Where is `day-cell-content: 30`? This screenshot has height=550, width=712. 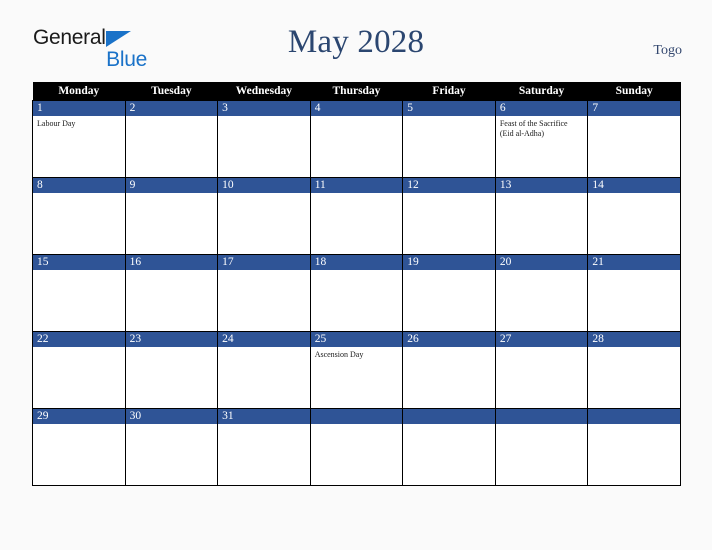
day-cell-content: 30 is located at coordinates (171, 447).